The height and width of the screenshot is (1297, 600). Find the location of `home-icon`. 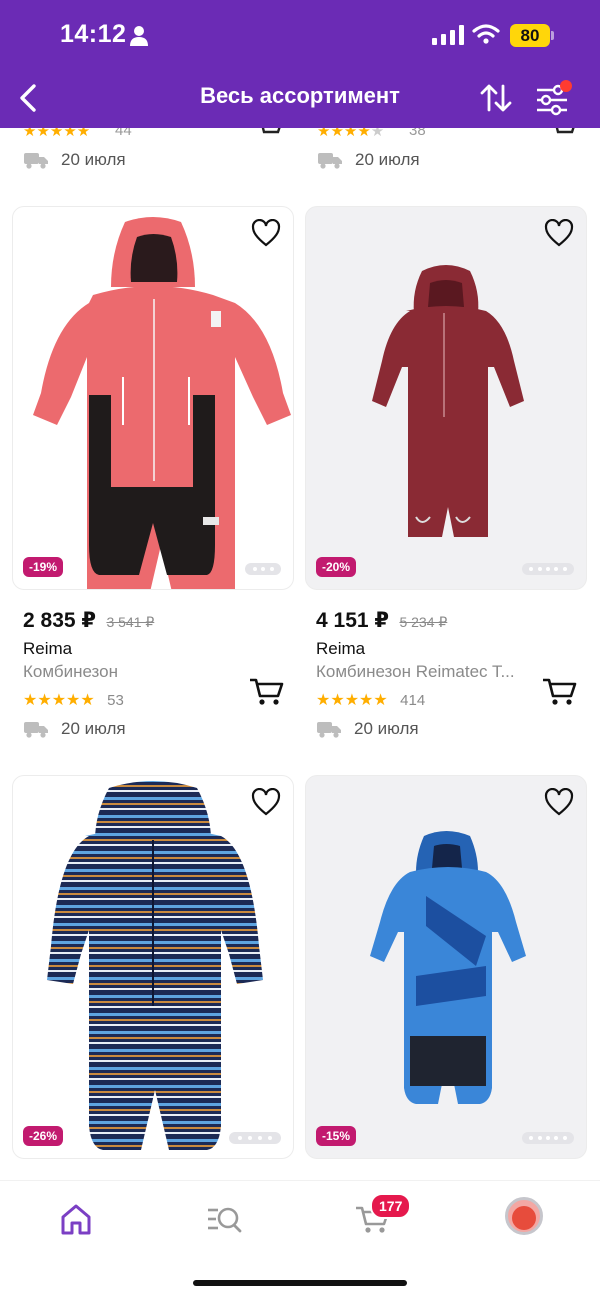

home-icon is located at coordinates (76, 1219).